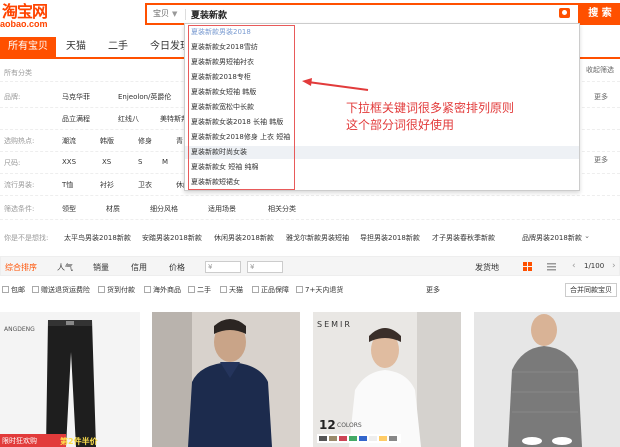 Image resolution: width=620 pixels, height=447 pixels. Describe the element at coordinates (69, 162) in the screenshot. I see `filter-option: XXS` at that location.